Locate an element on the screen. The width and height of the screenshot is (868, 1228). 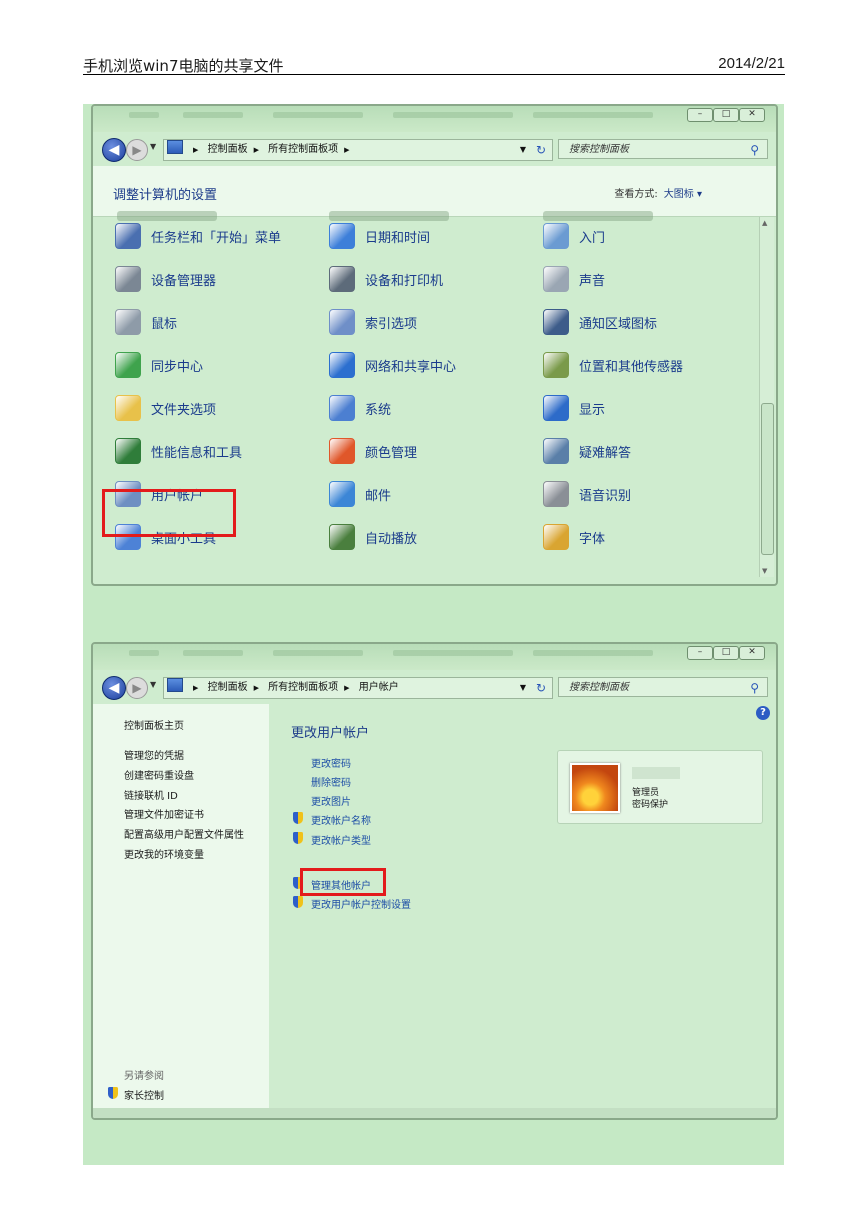
highlight-user-accounts is located at coordinates (169, 513).